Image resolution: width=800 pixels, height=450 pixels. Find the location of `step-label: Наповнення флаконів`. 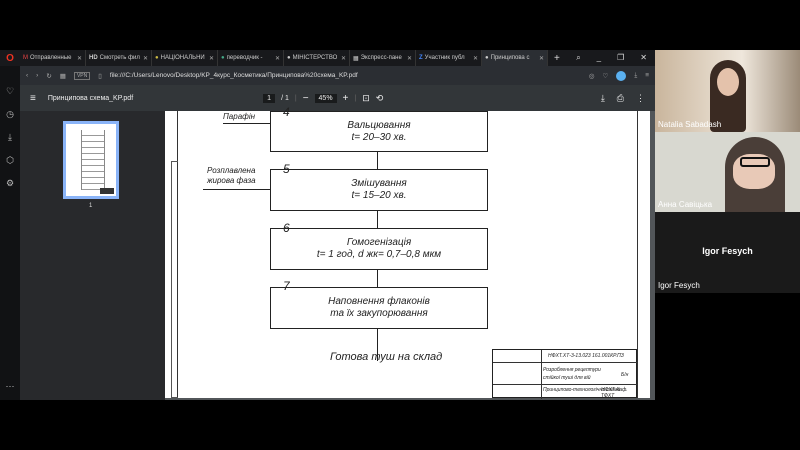

step-label: Наповнення флаконів is located at coordinates (379, 301).